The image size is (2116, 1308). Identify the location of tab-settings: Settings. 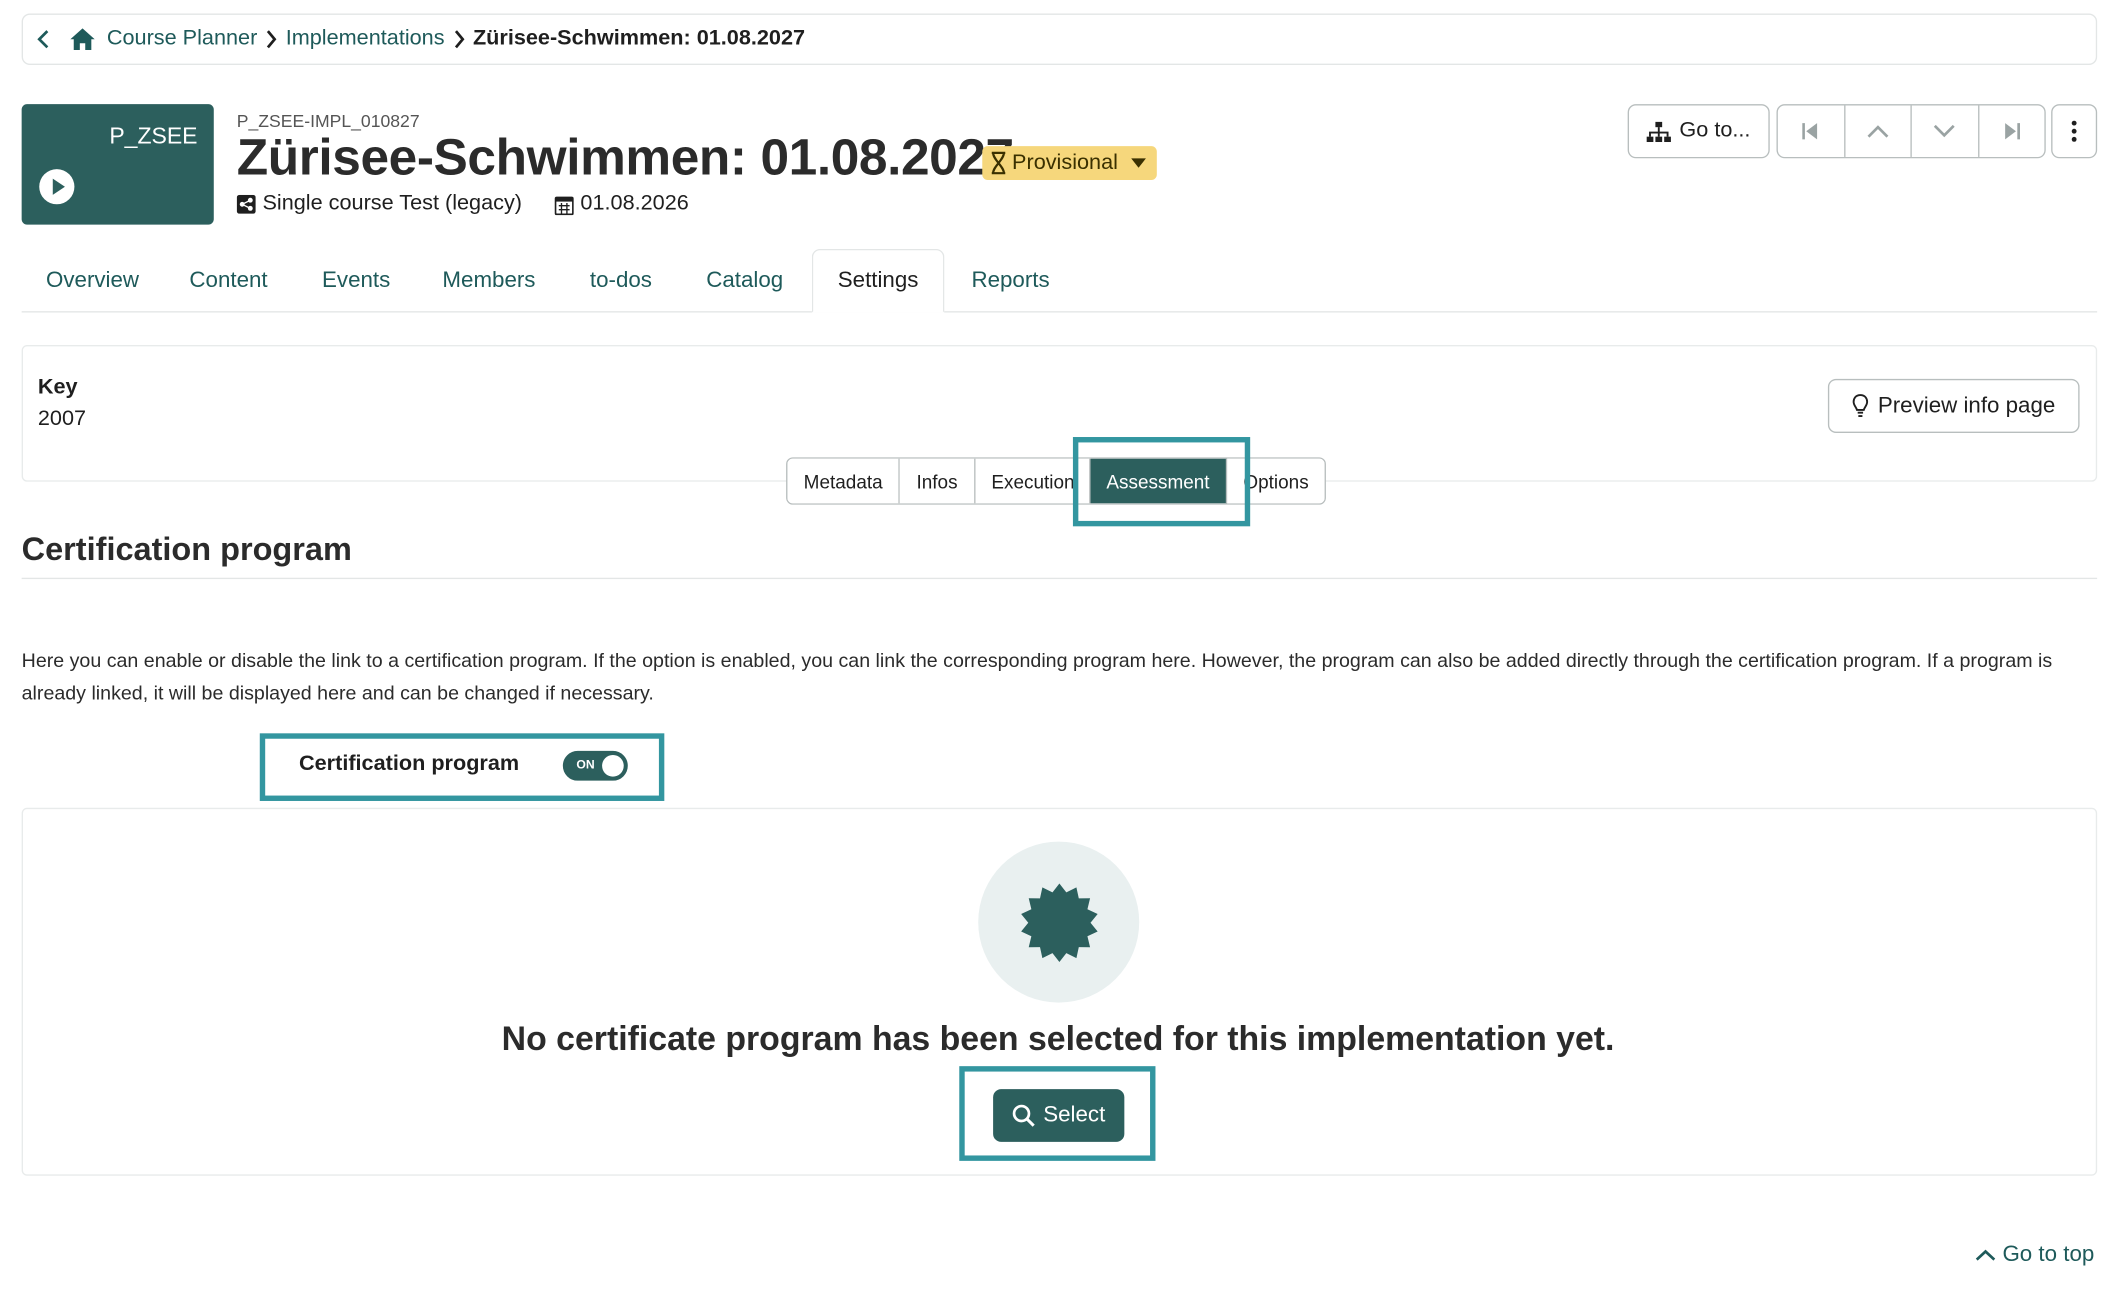
(878, 280).